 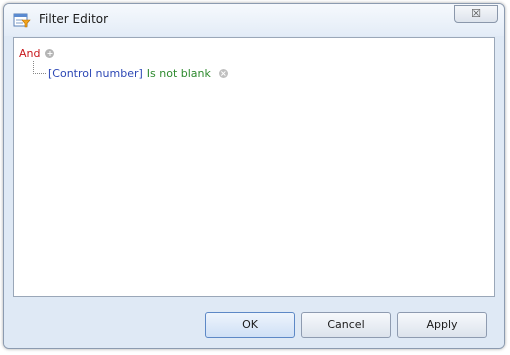 What do you see at coordinates (22, 20) in the screenshot?
I see `filter-editor-app-icon` at bounding box center [22, 20].